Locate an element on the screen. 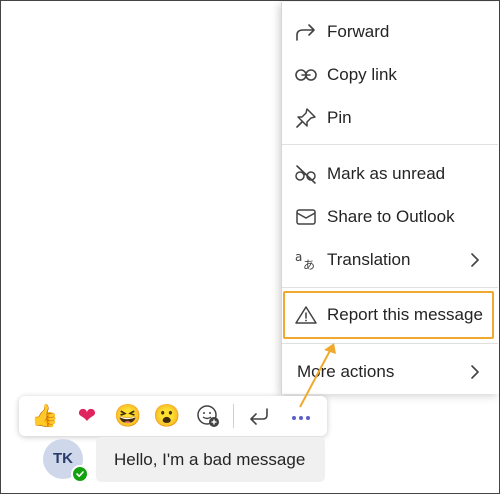 The image size is (500, 494). glasses-slash-icon is located at coordinates (305, 174).